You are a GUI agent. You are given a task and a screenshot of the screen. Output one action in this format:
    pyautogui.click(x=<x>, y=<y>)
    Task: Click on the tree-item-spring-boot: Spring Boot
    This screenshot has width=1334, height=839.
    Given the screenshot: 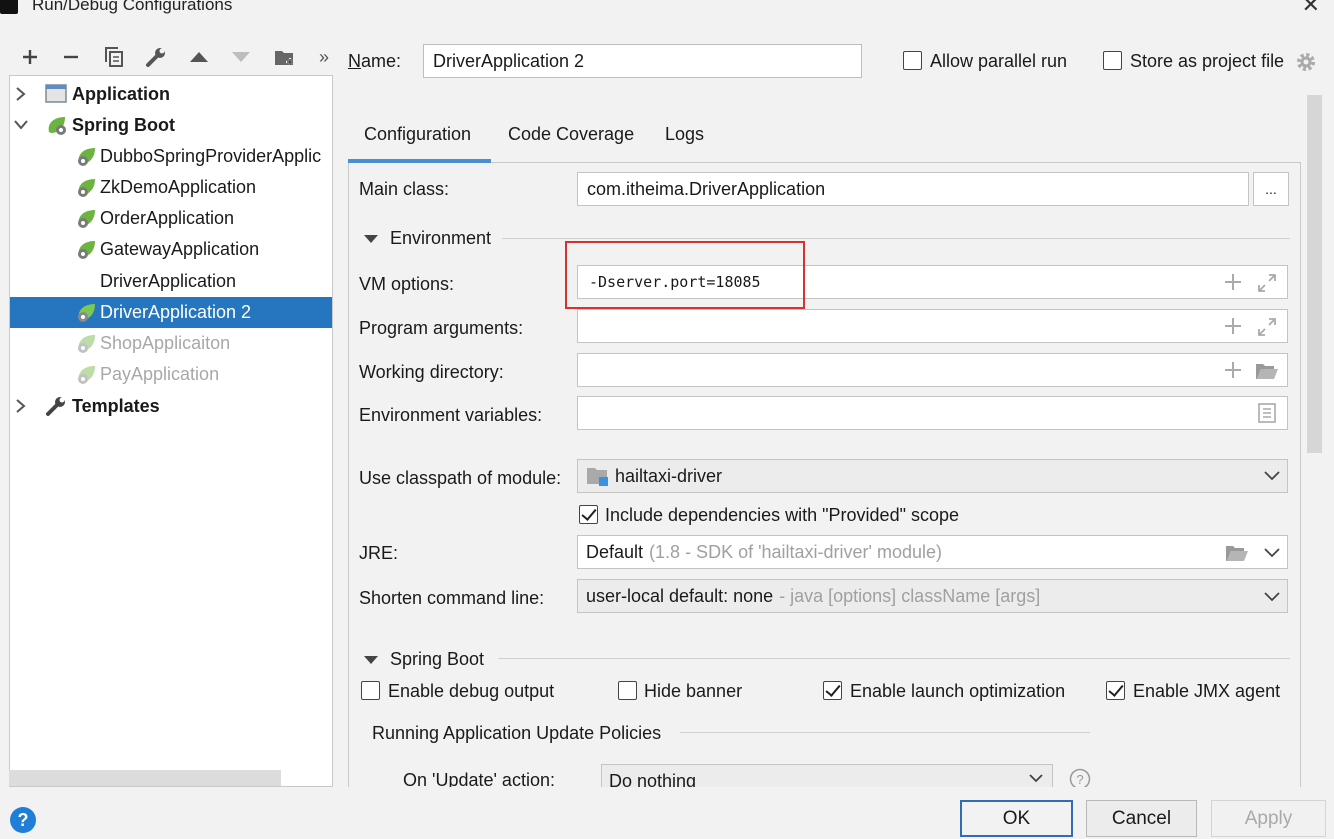 What is the action you would take?
    pyautogui.click(x=171, y=125)
    